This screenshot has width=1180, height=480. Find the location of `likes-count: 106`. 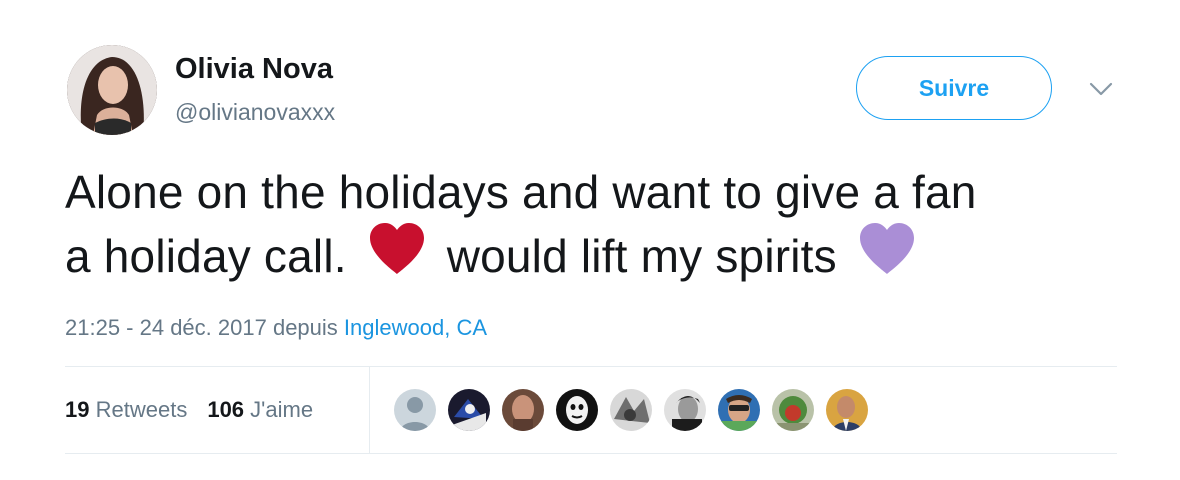

likes-count: 106 is located at coordinates (226, 409).